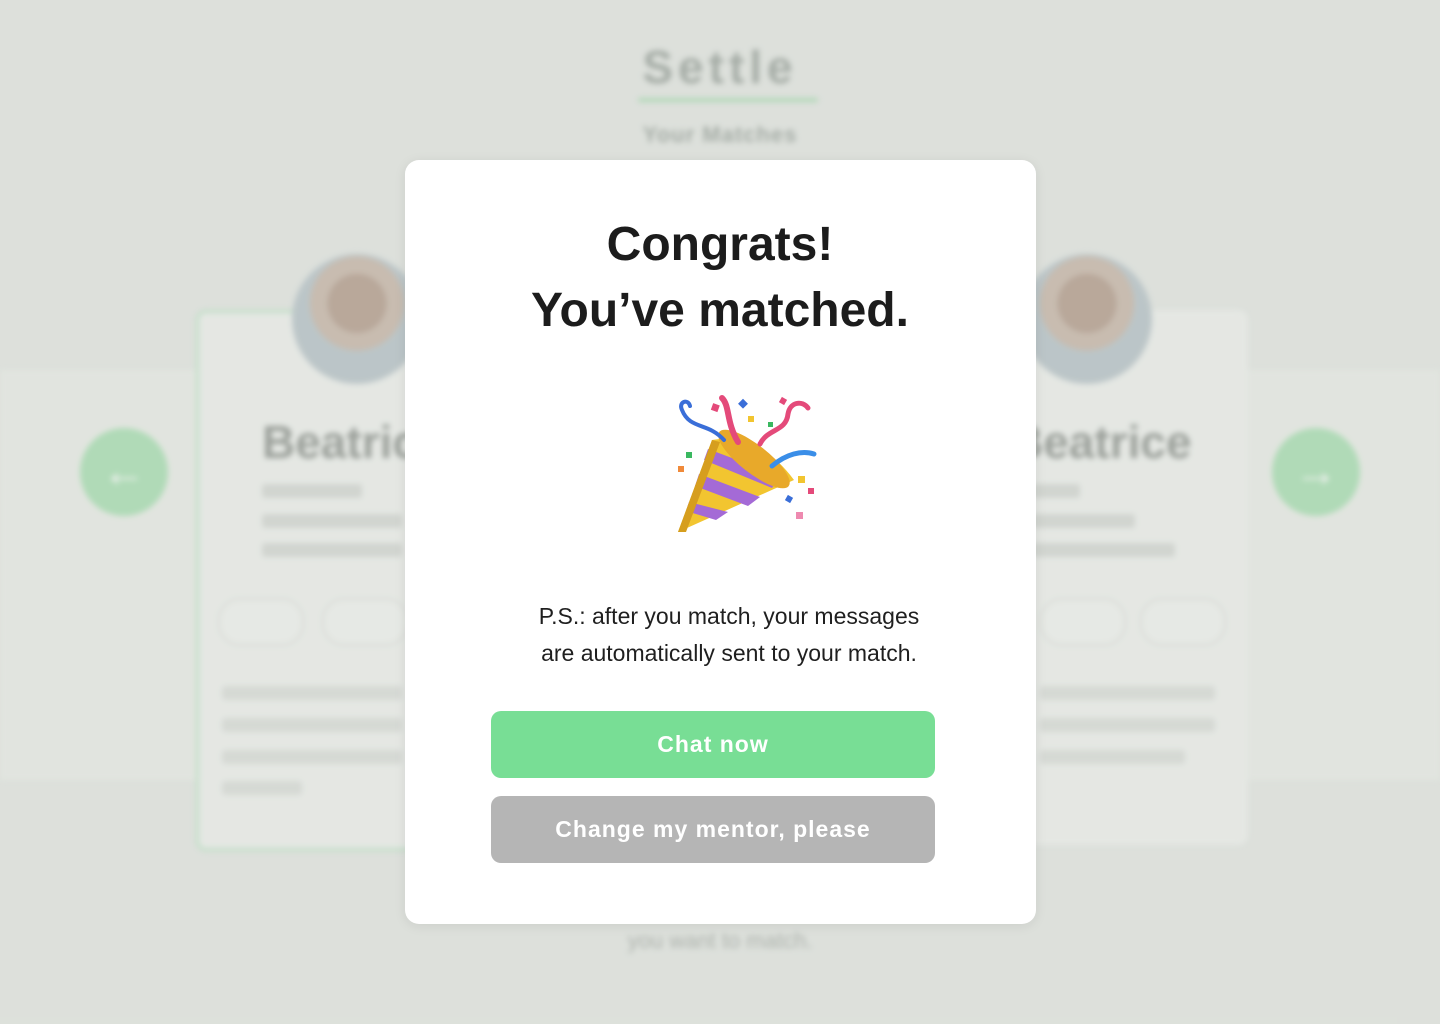  What do you see at coordinates (713, 829) in the screenshot?
I see `change-mentor-button: Change my mentor, please` at bounding box center [713, 829].